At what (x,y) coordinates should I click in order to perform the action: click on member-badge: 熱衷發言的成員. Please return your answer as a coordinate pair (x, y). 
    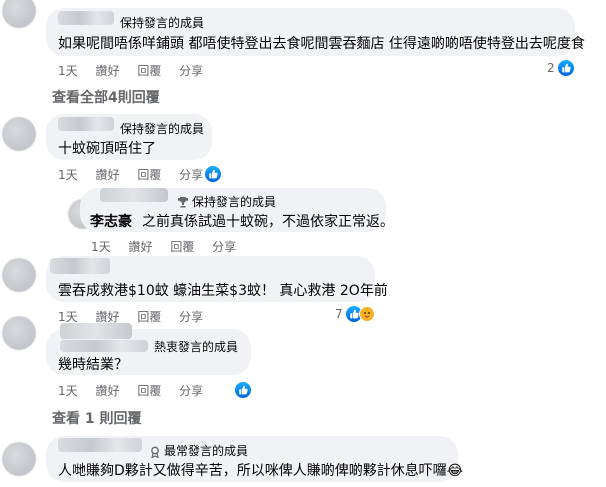
    Looking at the image, I should click on (196, 347).